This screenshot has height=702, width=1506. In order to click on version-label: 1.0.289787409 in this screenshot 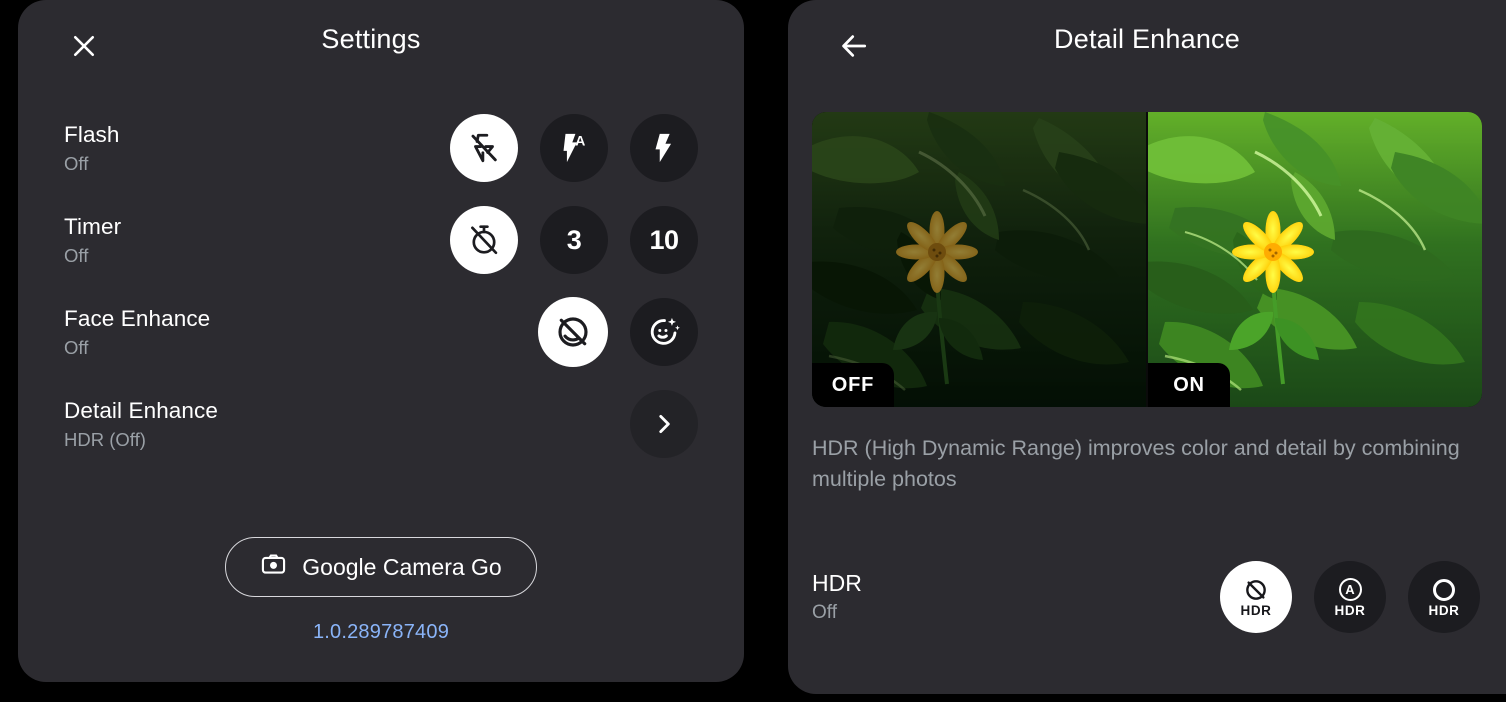, I will do `click(381, 632)`.